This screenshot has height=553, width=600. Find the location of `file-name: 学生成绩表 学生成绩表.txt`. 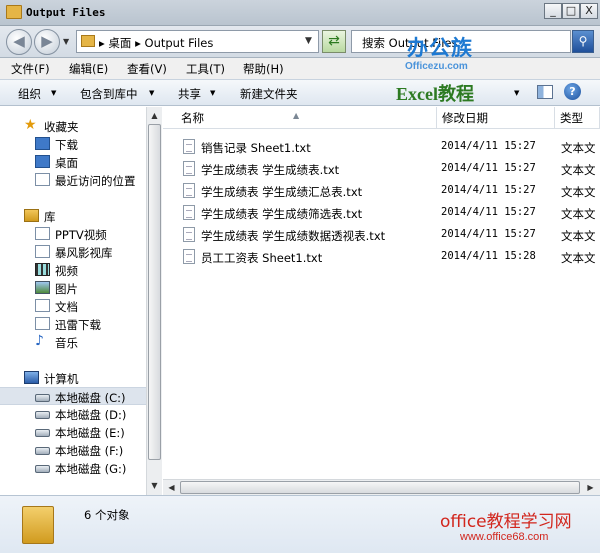

file-name: 学生成绩表 学生成绩表.txt is located at coordinates (270, 170).